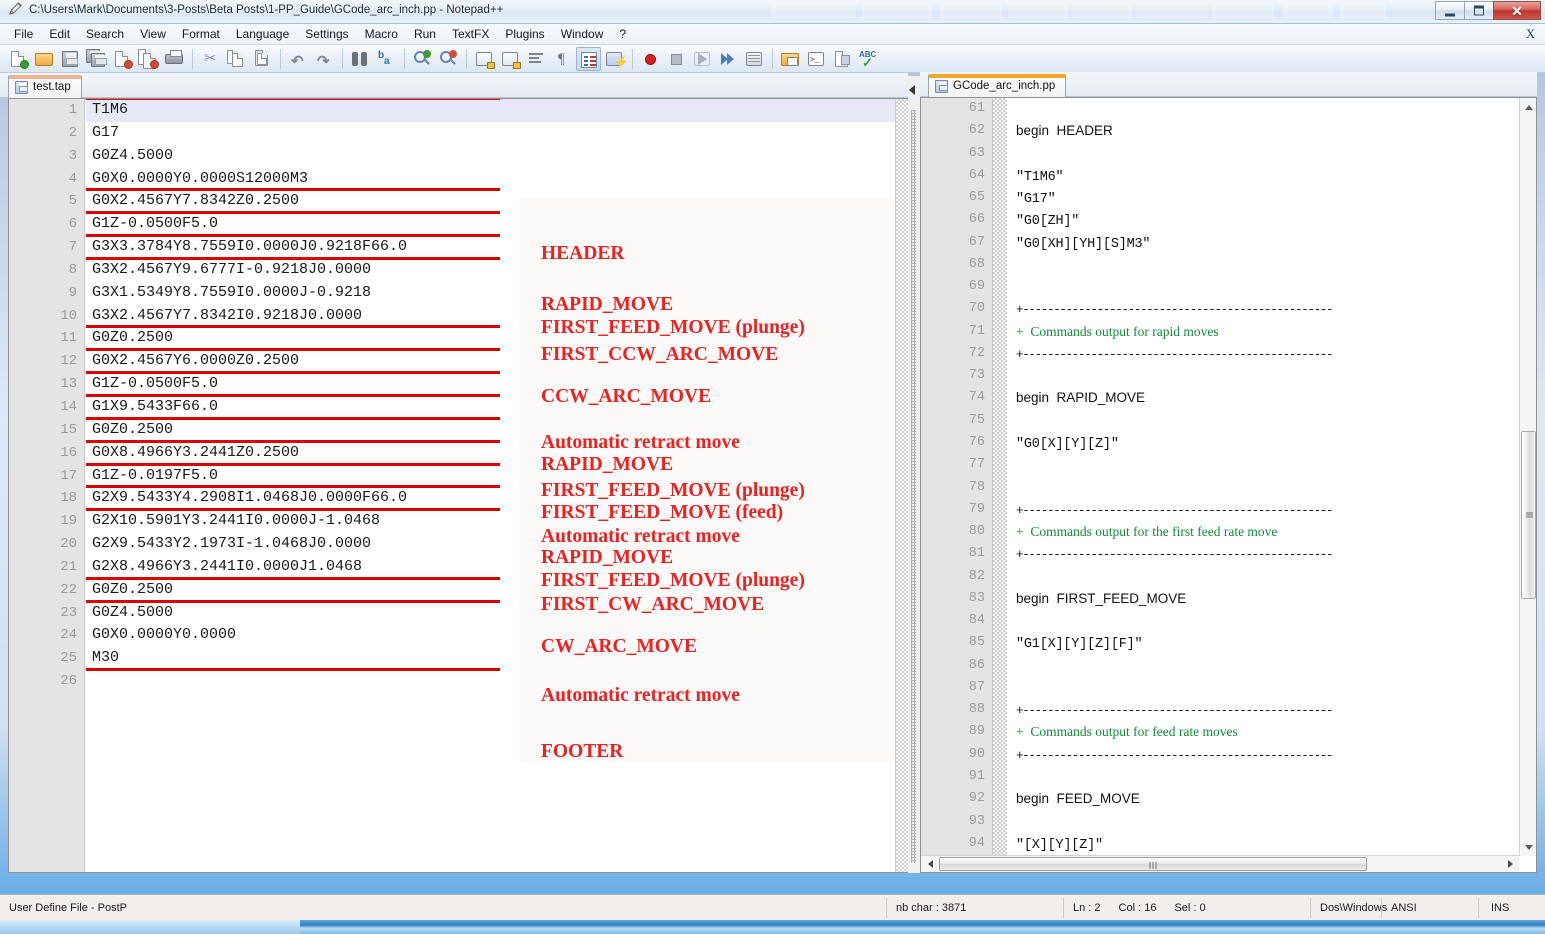 The height and width of the screenshot is (934, 1545). What do you see at coordinates (470, 34) in the screenshot?
I see `menu-item-textfx: TextFX` at bounding box center [470, 34].